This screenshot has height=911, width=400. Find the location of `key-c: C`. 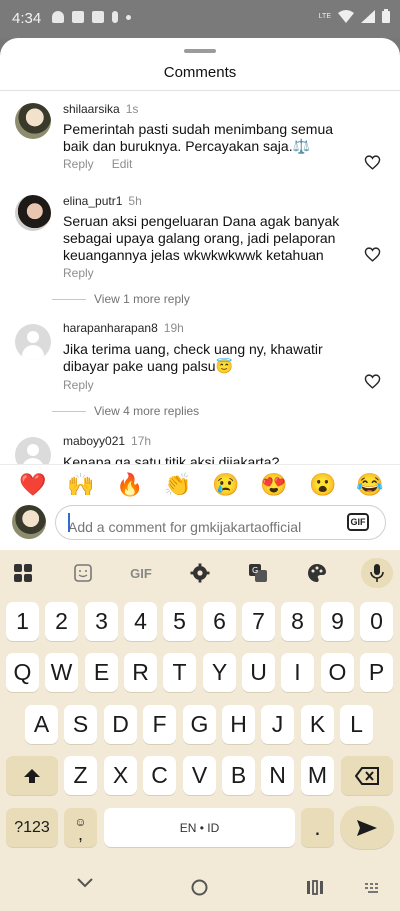

key-c: C is located at coordinates (159, 775).